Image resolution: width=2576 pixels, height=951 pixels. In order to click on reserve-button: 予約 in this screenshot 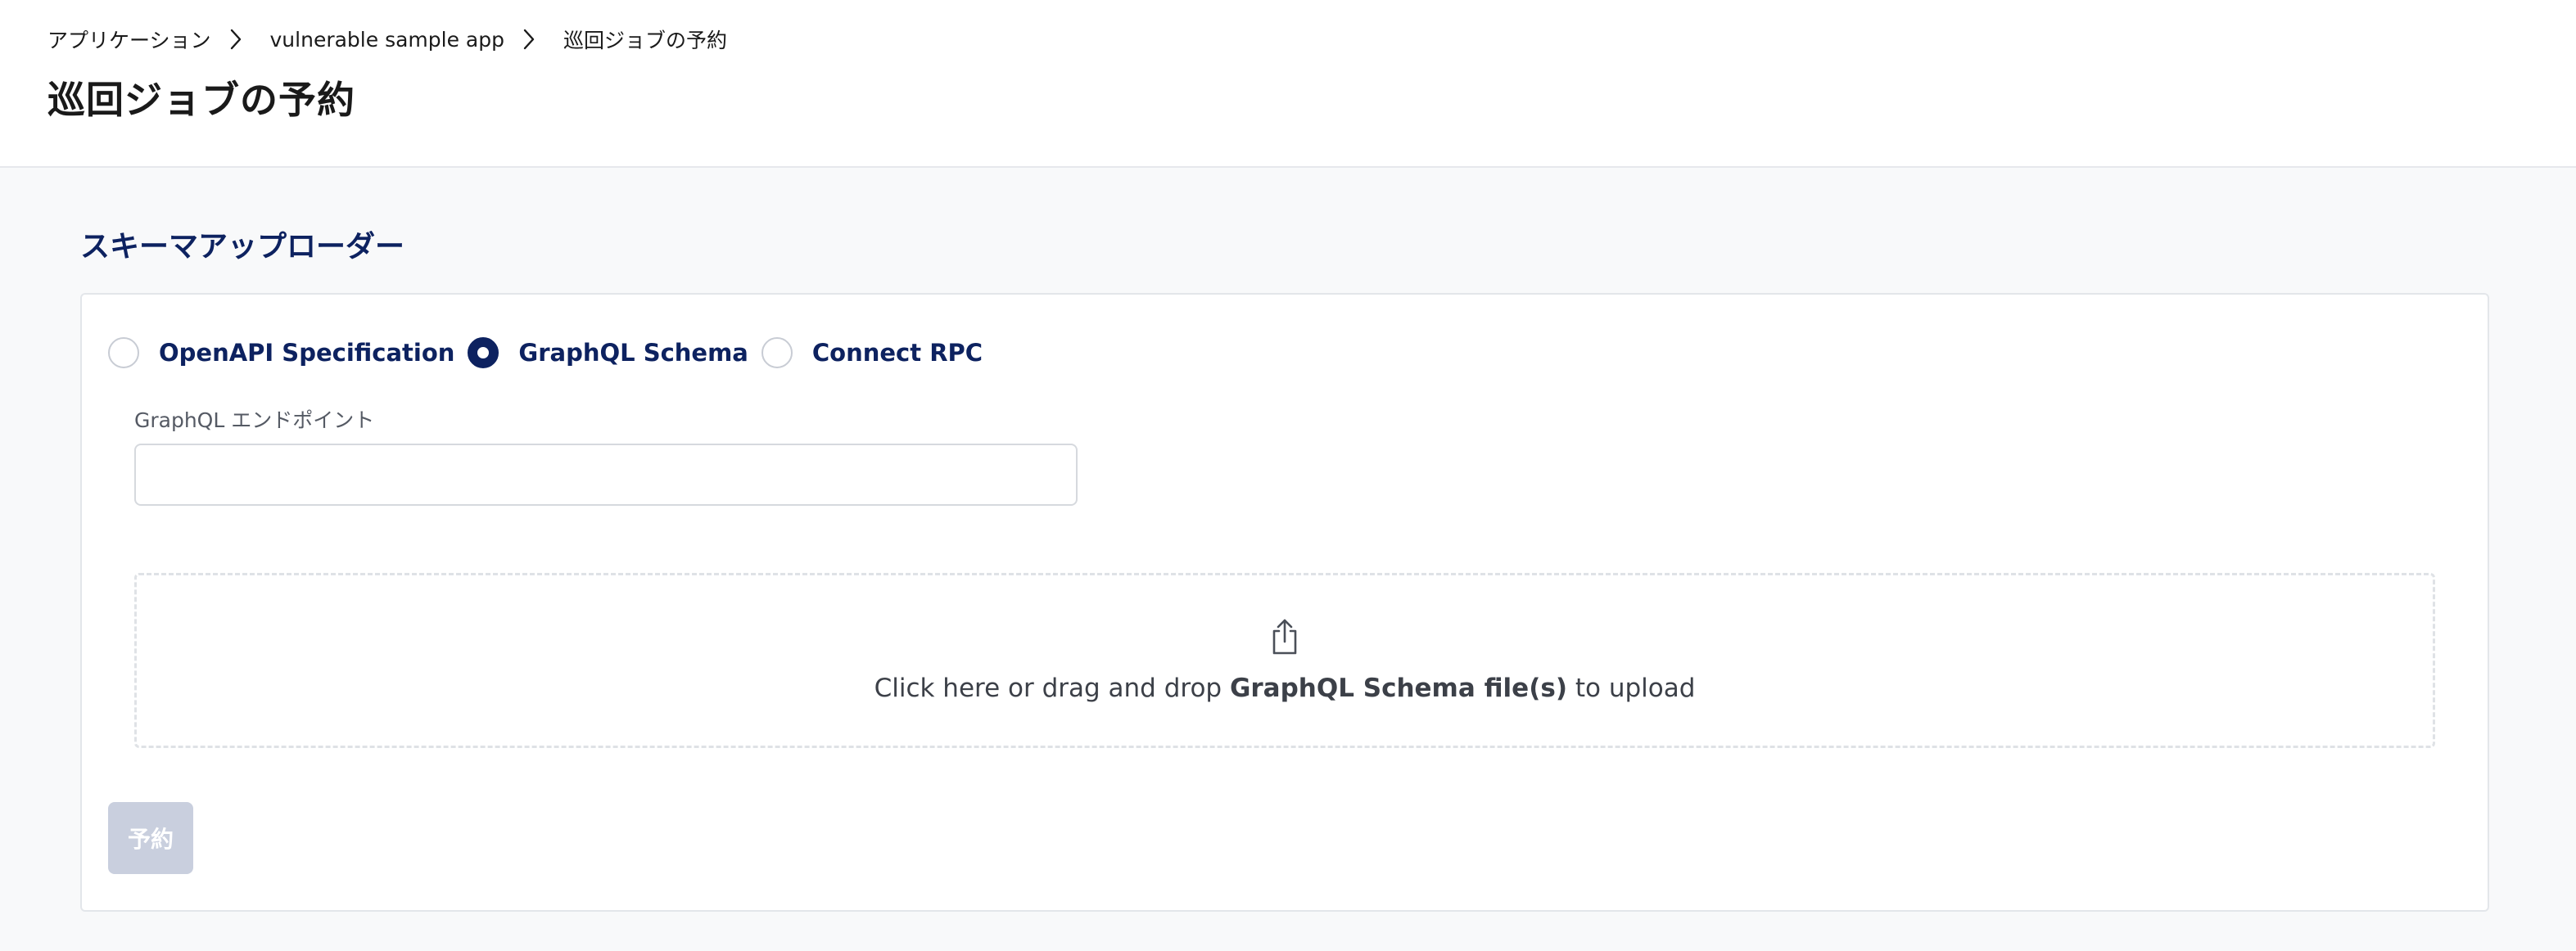, I will do `click(150, 838)`.